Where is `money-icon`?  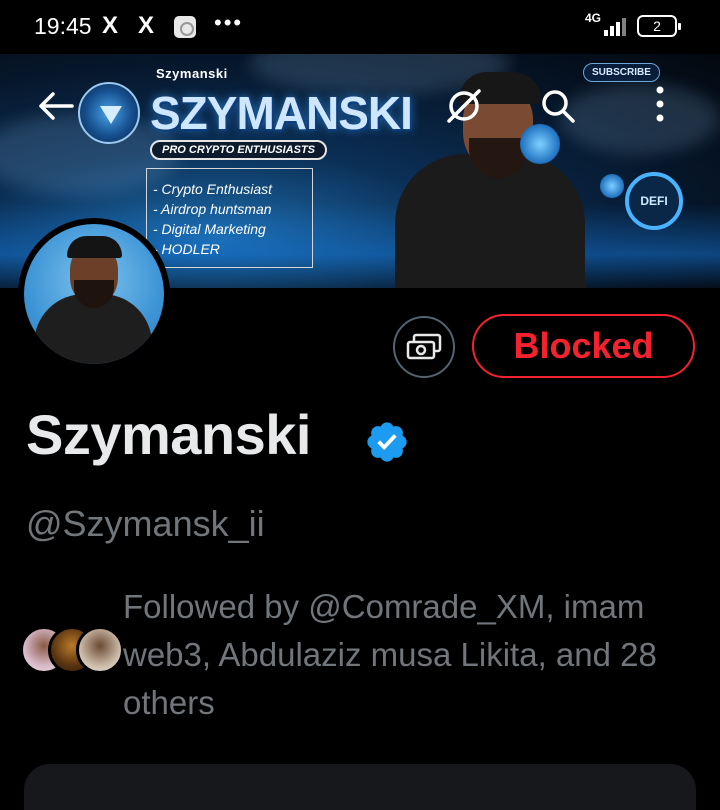
money-icon is located at coordinates (424, 346).